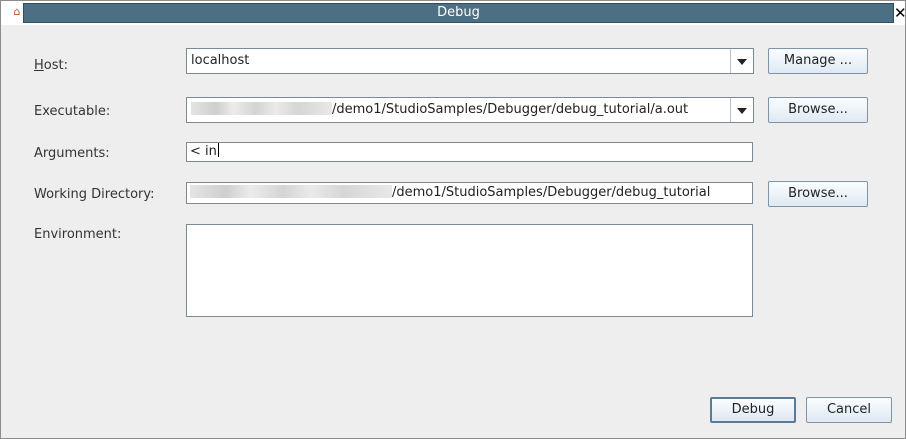  I want to click on host-label-rest: ost:, so click(55, 65).